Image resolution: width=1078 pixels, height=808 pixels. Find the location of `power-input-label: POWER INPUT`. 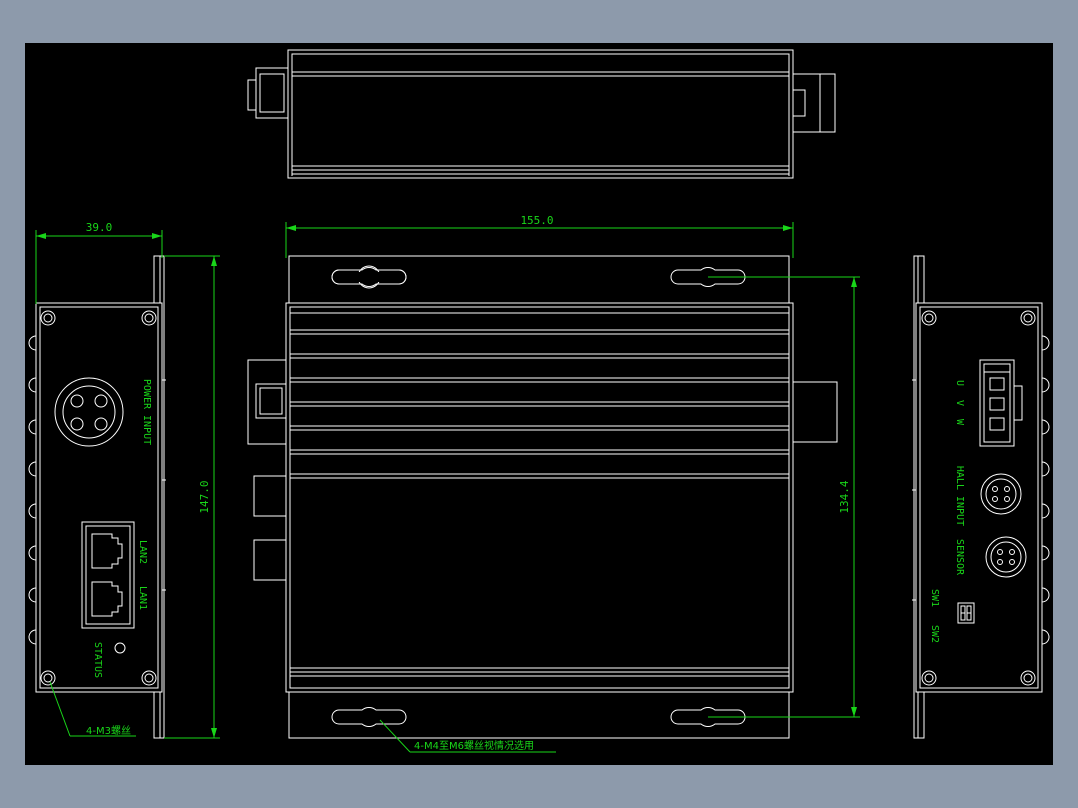

power-input-label: POWER INPUT is located at coordinates (146, 412).